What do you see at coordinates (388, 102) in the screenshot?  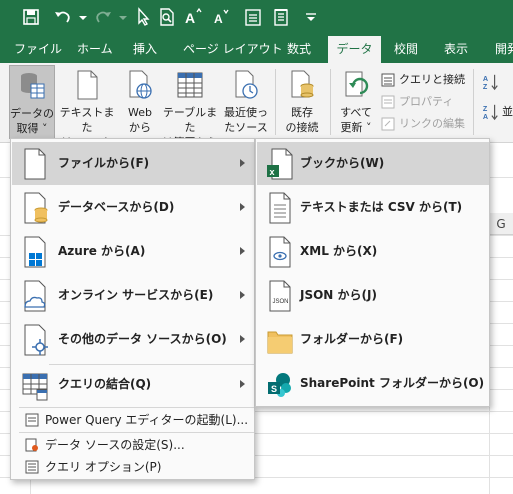 I see `properties-icon` at bounding box center [388, 102].